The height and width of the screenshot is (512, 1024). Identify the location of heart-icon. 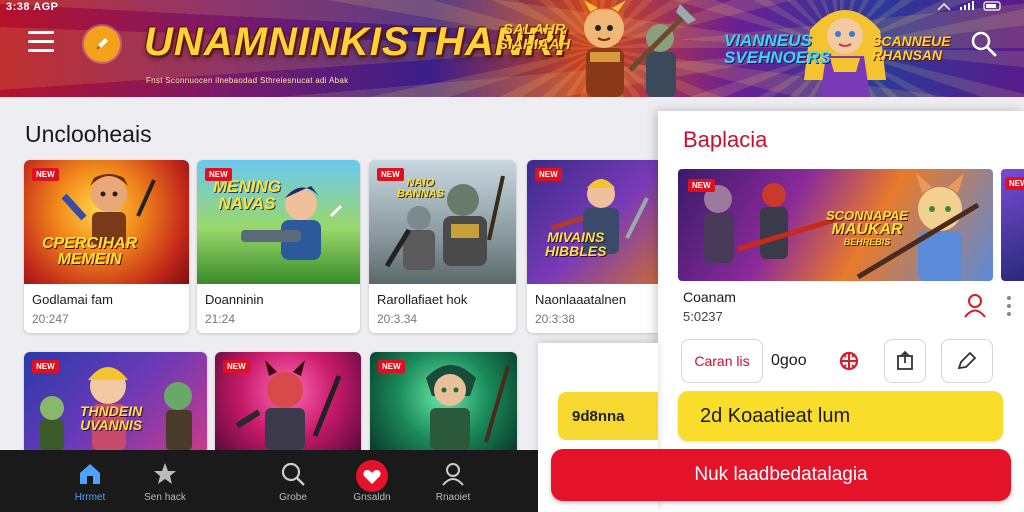
(372, 476).